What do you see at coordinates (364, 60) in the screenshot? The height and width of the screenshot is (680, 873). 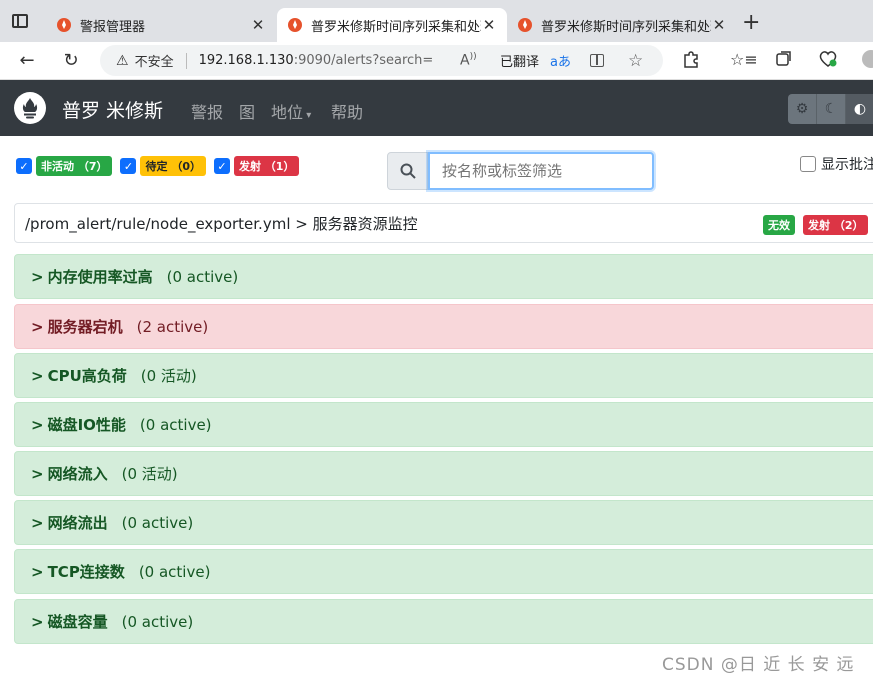 I see `url-path: :9090/alerts?search=` at bounding box center [364, 60].